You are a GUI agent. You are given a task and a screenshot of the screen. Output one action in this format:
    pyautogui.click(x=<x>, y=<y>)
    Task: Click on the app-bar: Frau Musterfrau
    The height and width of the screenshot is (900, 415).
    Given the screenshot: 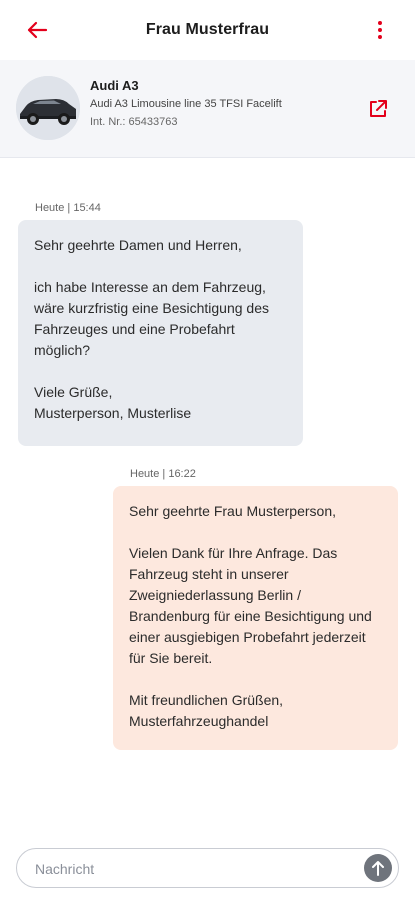 What is the action you would take?
    pyautogui.click(x=207, y=30)
    